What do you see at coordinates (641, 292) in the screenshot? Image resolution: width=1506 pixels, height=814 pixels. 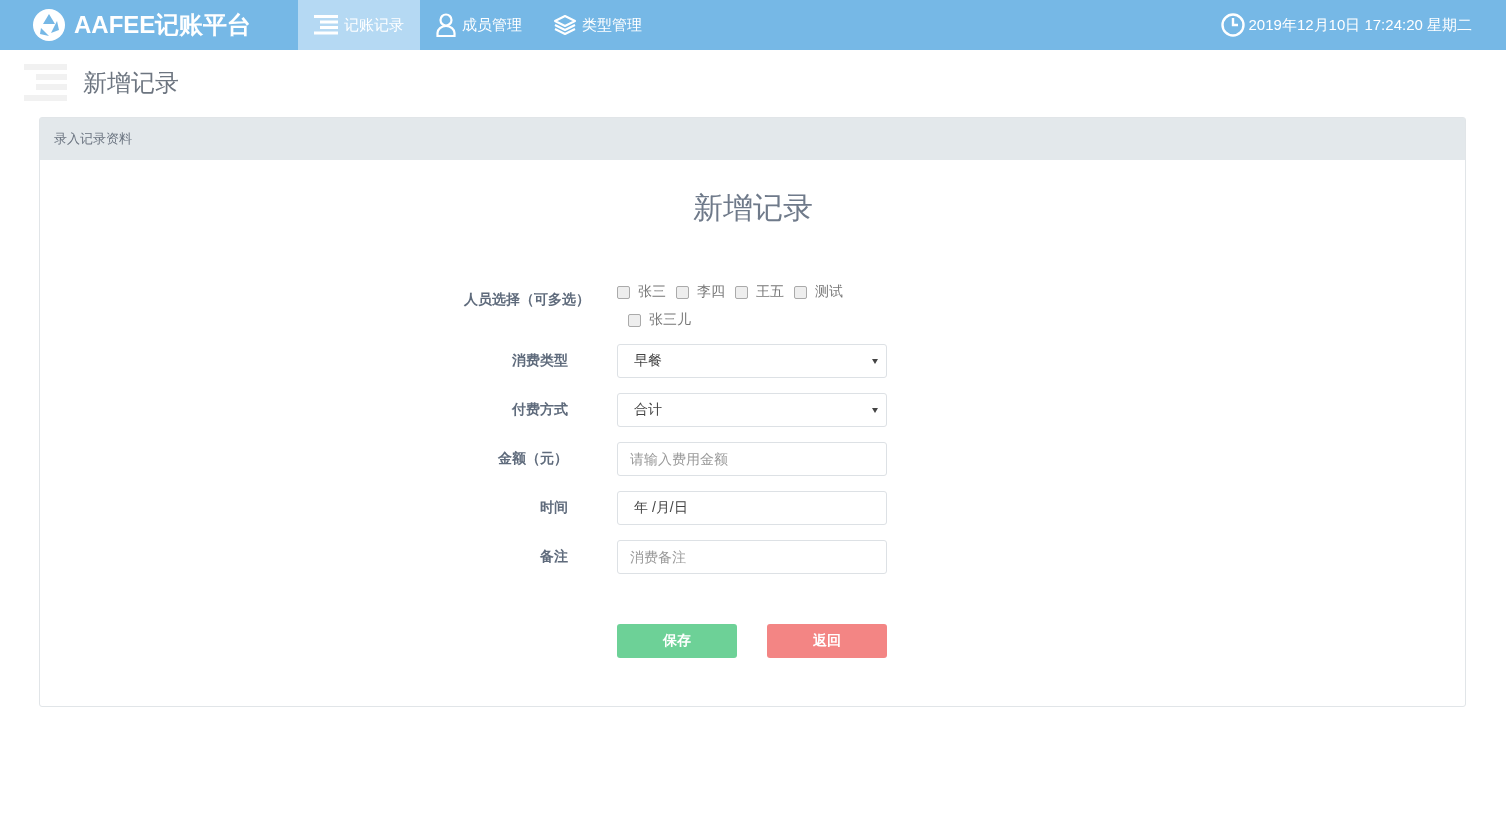 I see `checkbox-option: 张三` at bounding box center [641, 292].